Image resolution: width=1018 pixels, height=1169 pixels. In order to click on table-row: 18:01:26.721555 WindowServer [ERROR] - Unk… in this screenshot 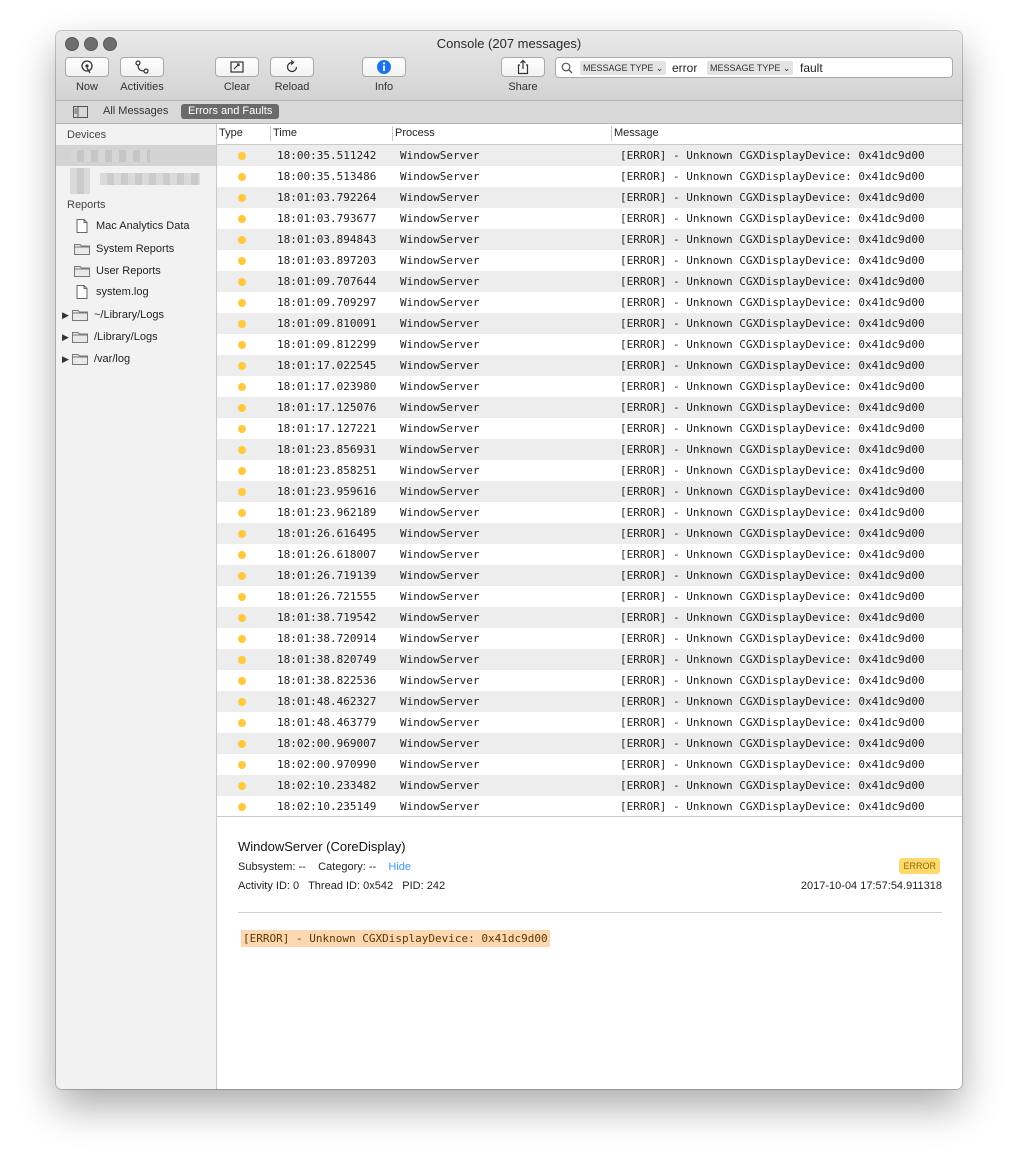, I will do `click(589, 596)`.